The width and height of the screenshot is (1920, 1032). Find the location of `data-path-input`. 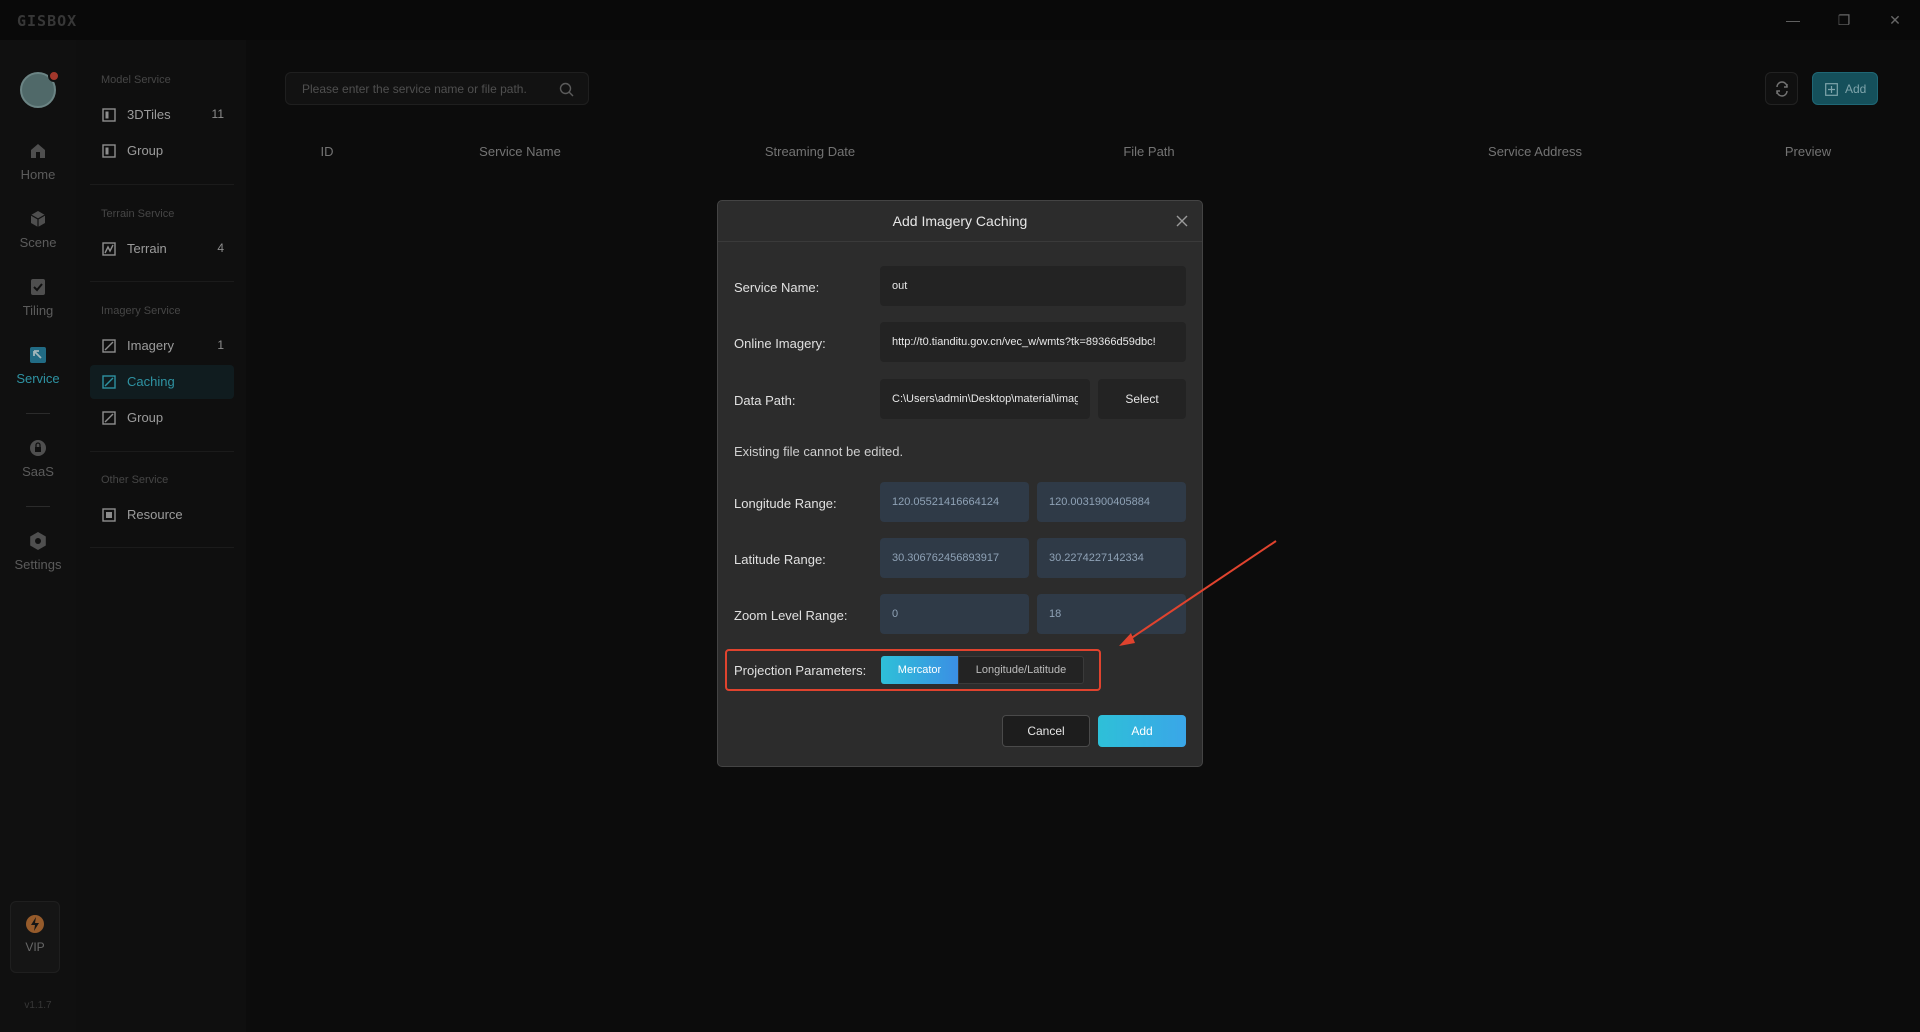

data-path-input is located at coordinates (985, 399).